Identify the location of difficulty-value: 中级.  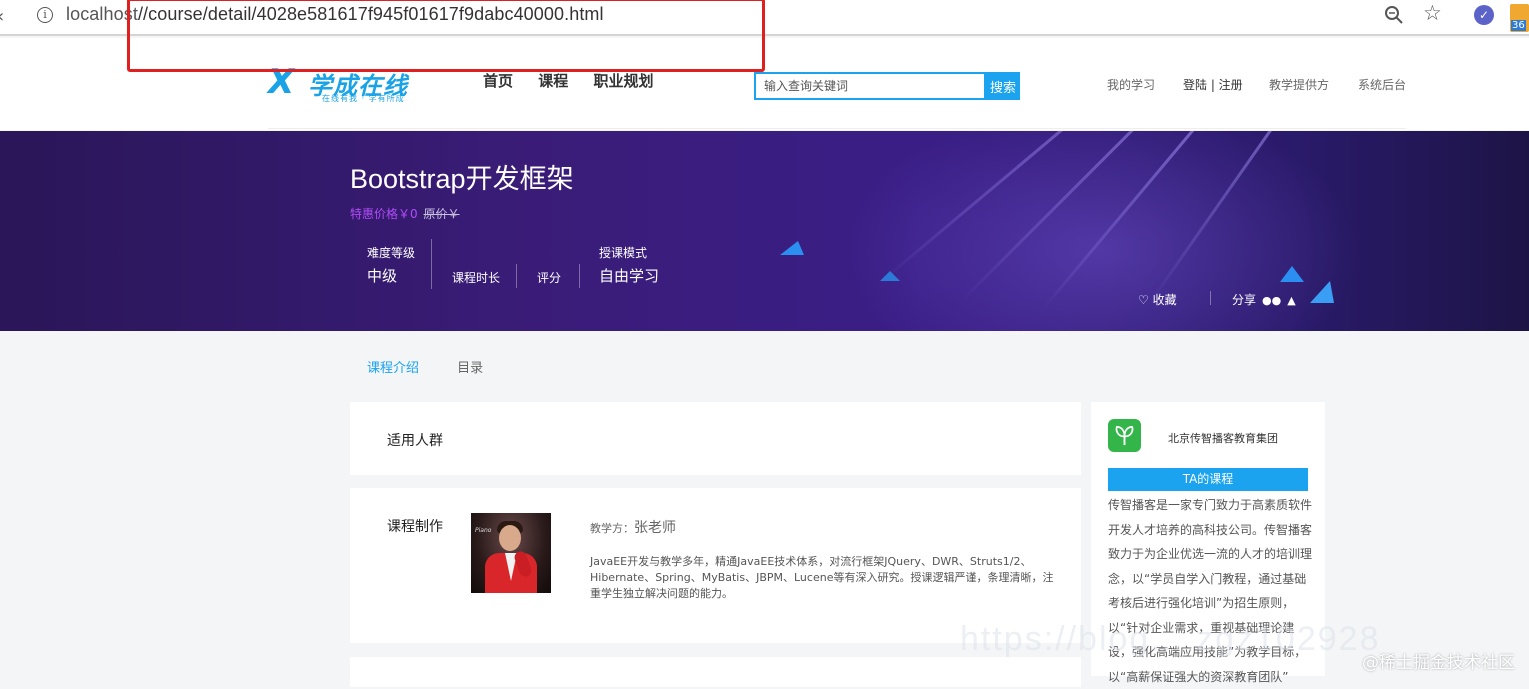
(382, 276).